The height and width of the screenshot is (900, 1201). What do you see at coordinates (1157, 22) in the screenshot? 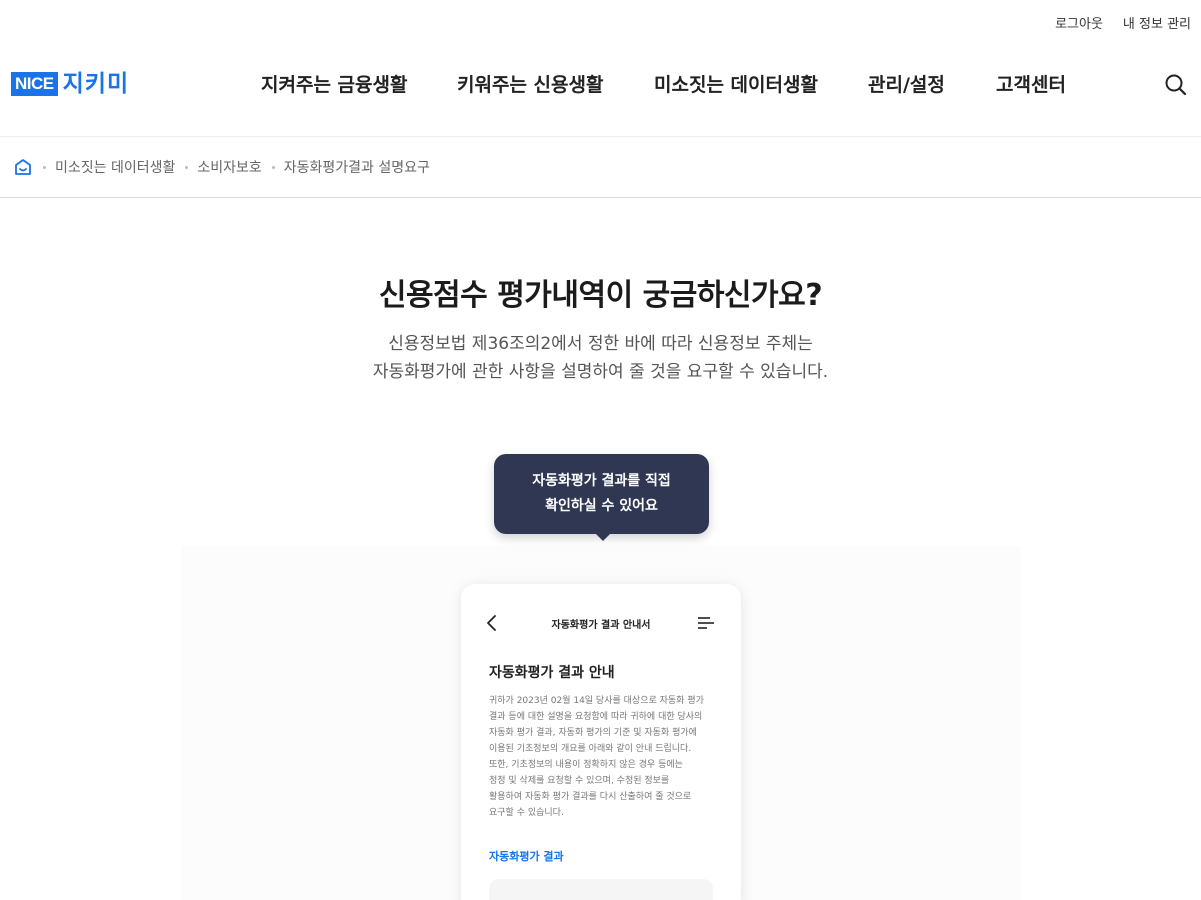
I see `my-info-link: 내 정보 관리` at bounding box center [1157, 22].